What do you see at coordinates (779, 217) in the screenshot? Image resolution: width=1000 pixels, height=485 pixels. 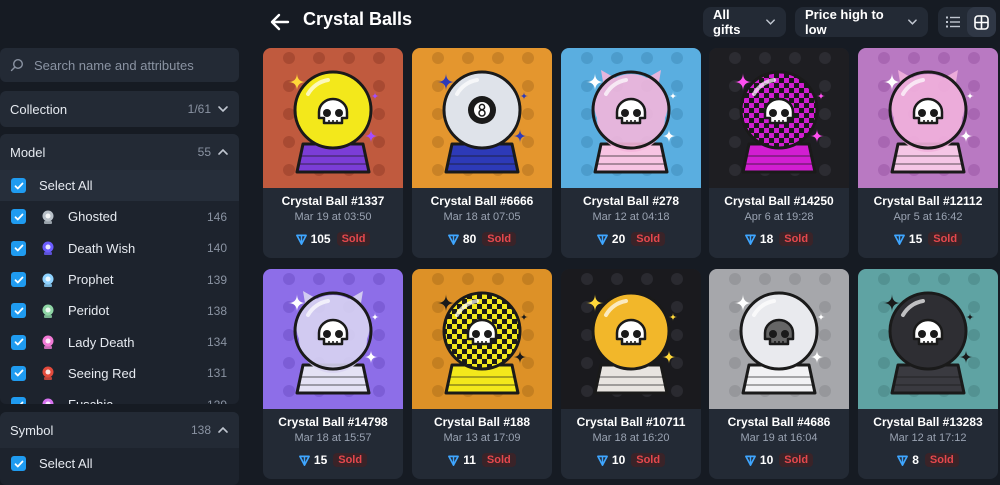 I see `gift-date: Apr 6 at 19:28` at bounding box center [779, 217].